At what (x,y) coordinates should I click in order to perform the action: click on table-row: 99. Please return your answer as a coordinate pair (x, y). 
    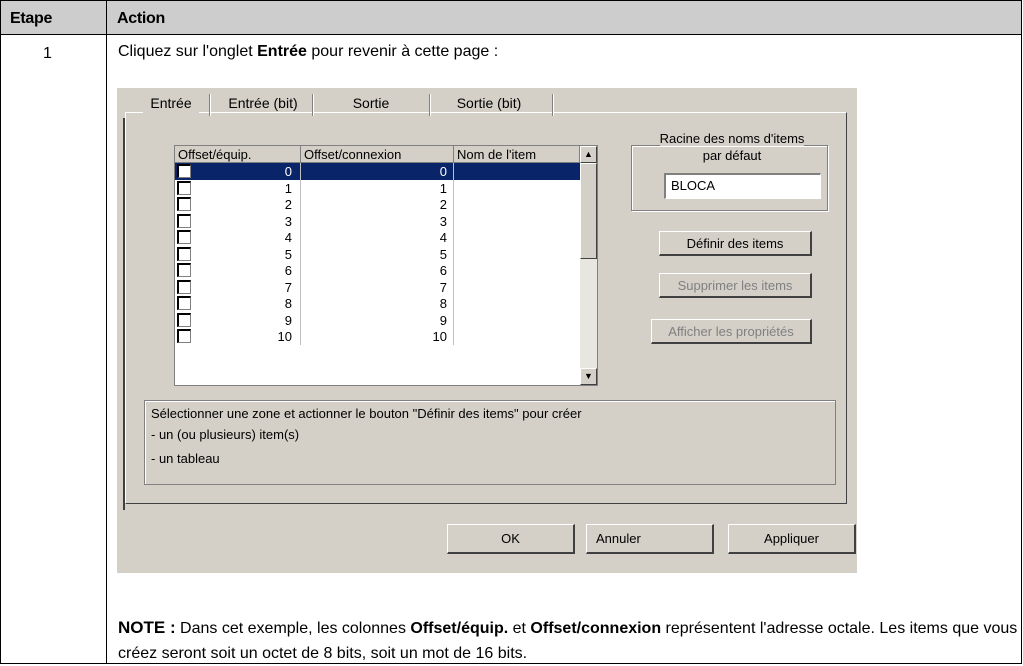
    Looking at the image, I should click on (377, 320).